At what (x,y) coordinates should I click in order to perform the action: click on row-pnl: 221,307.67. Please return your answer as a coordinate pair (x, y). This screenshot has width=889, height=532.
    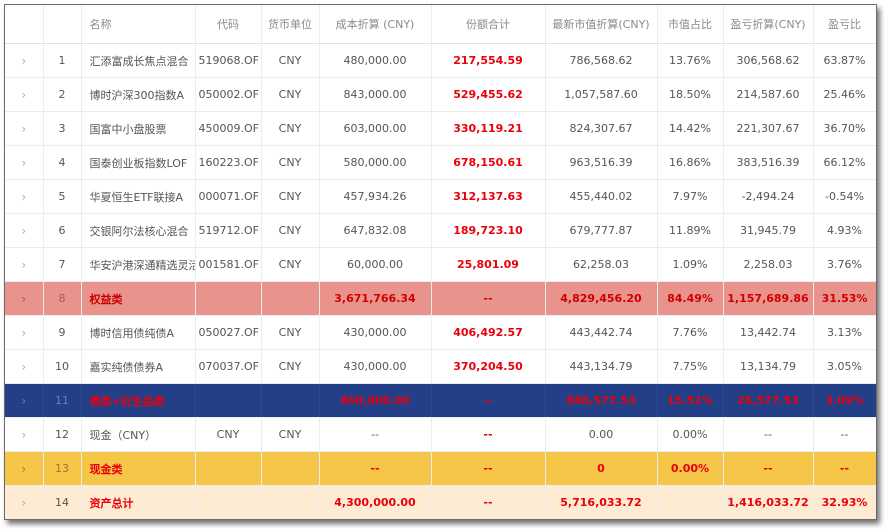
    Looking at the image, I should click on (768, 128).